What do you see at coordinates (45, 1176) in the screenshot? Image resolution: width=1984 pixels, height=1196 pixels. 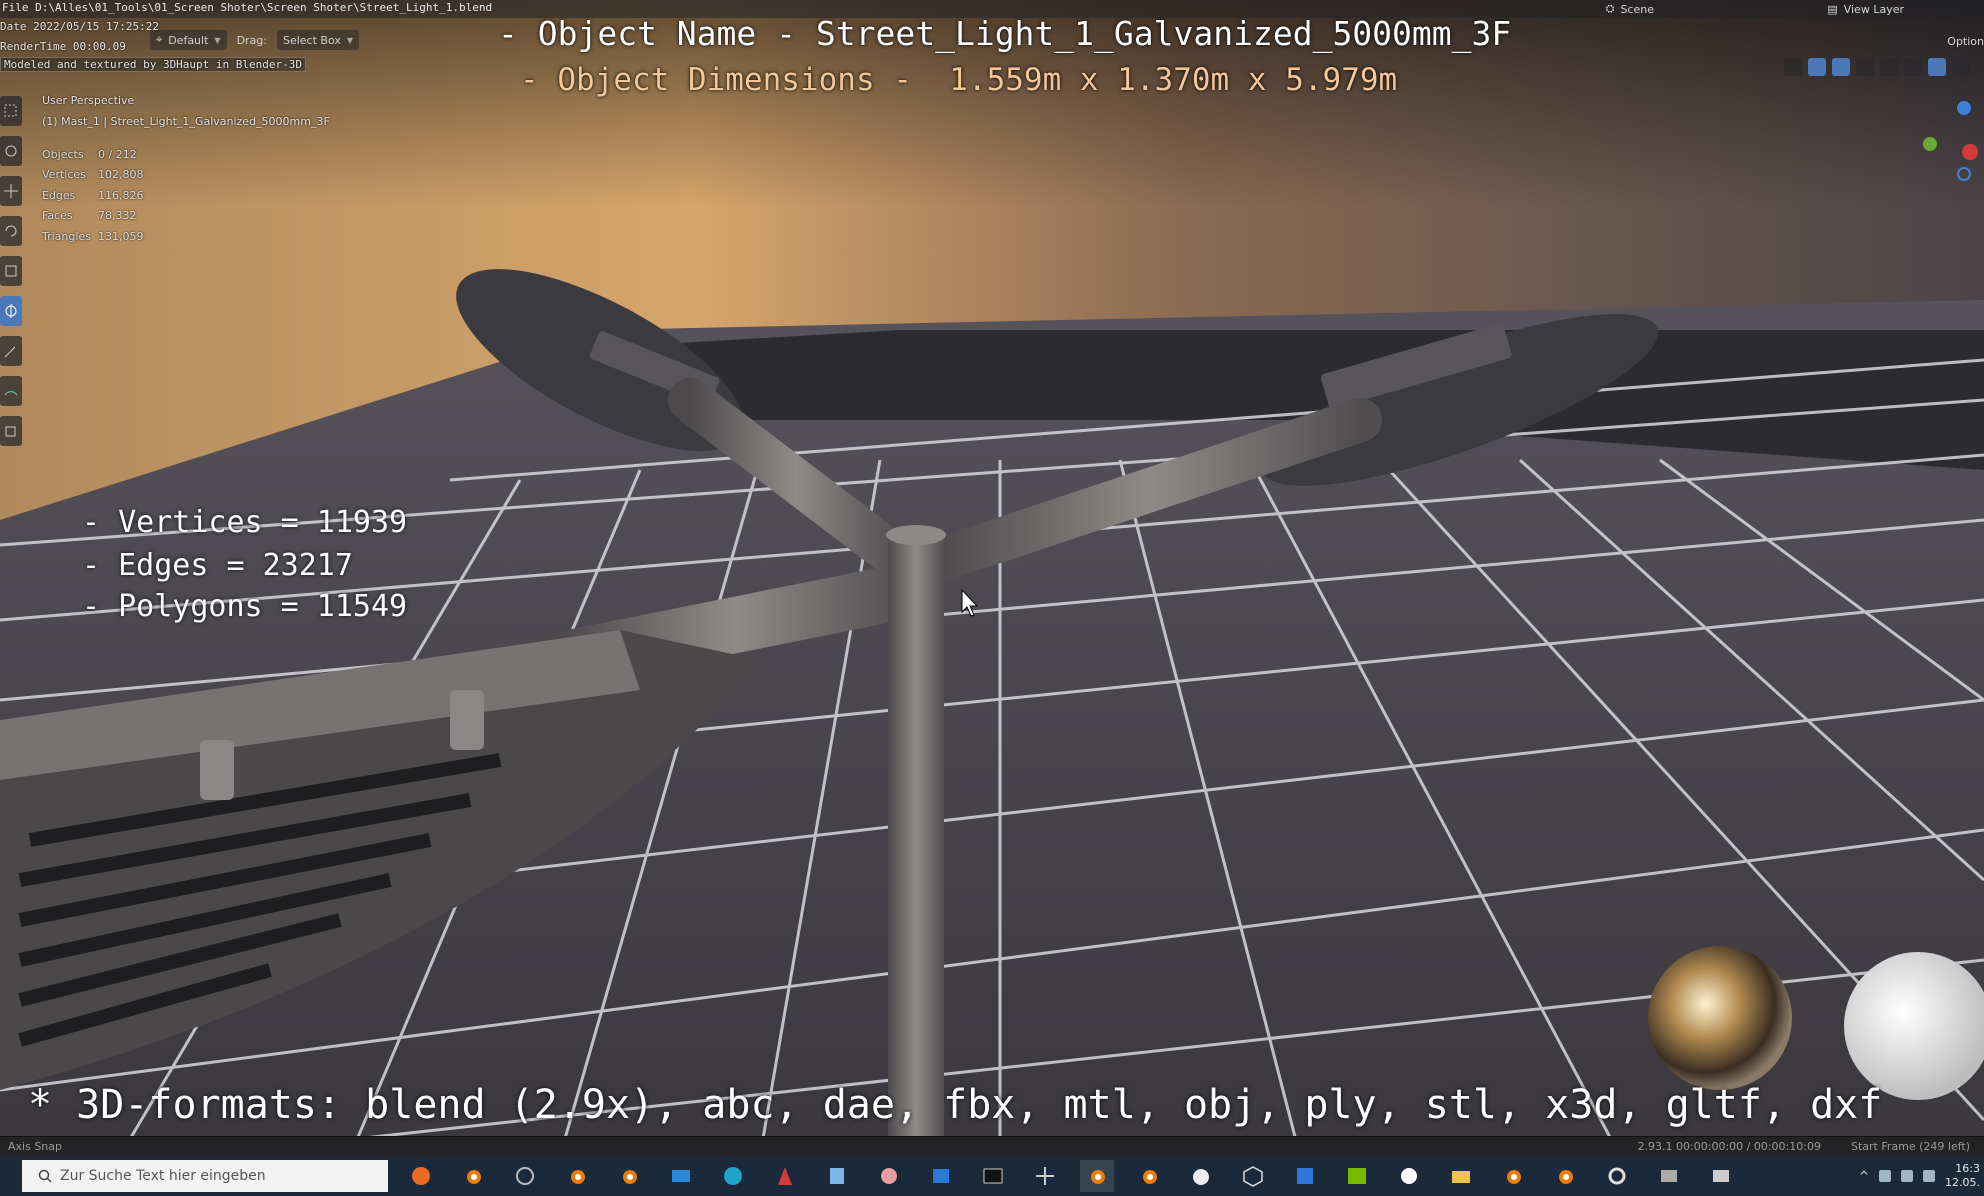 I see `search-icon` at bounding box center [45, 1176].